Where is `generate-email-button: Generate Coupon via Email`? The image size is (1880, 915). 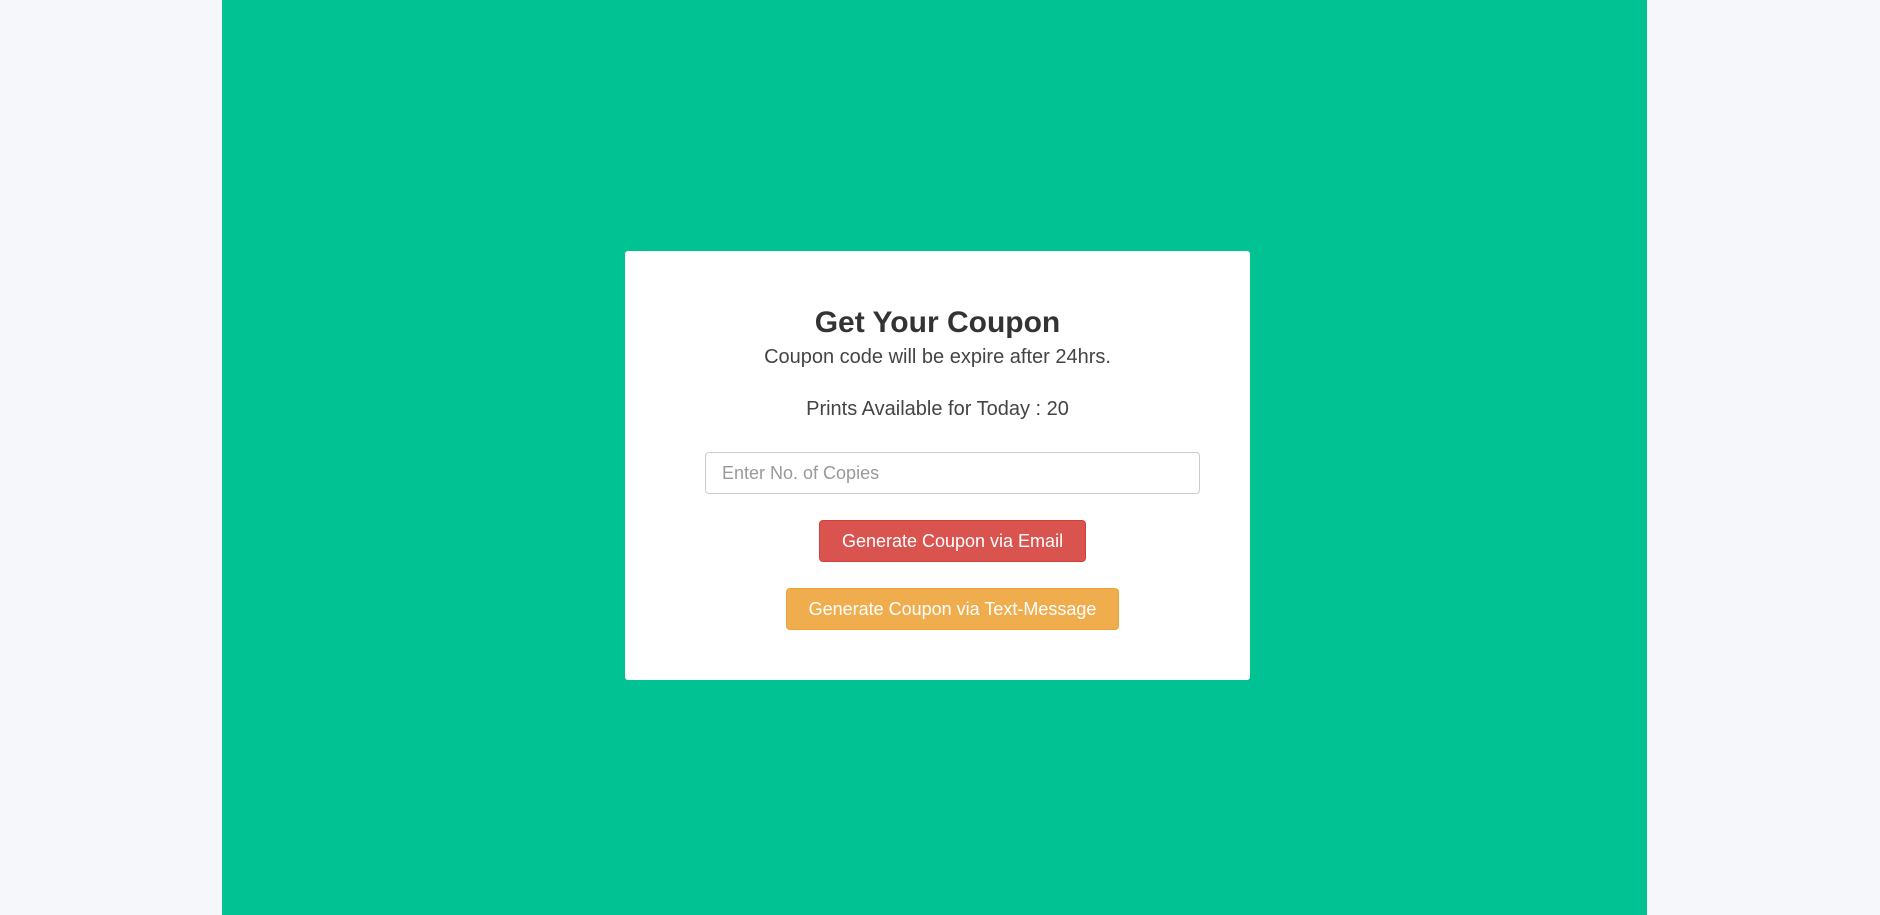
generate-email-button: Generate Coupon via Email is located at coordinates (952, 541).